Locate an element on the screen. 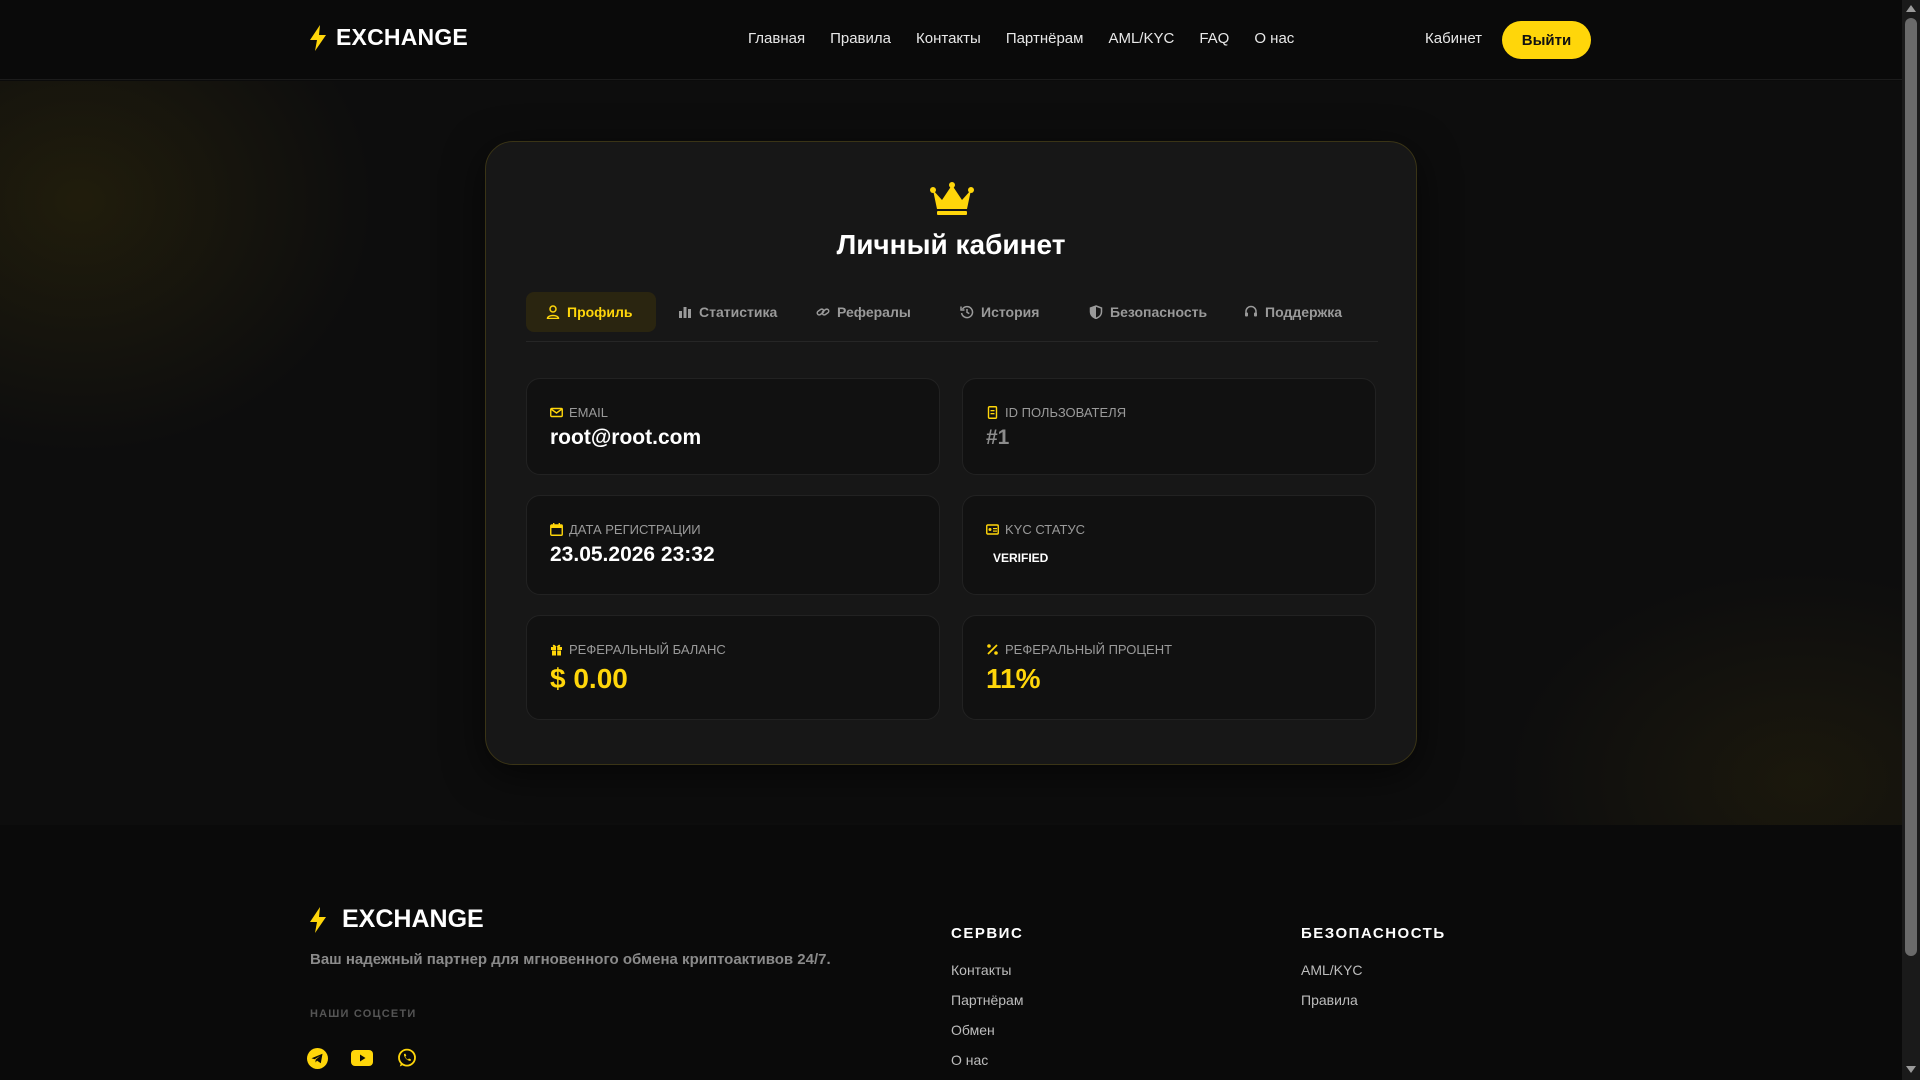 The width and height of the screenshot is (1920, 1080). tab-security: Безопасность is located at coordinates (1148, 312).